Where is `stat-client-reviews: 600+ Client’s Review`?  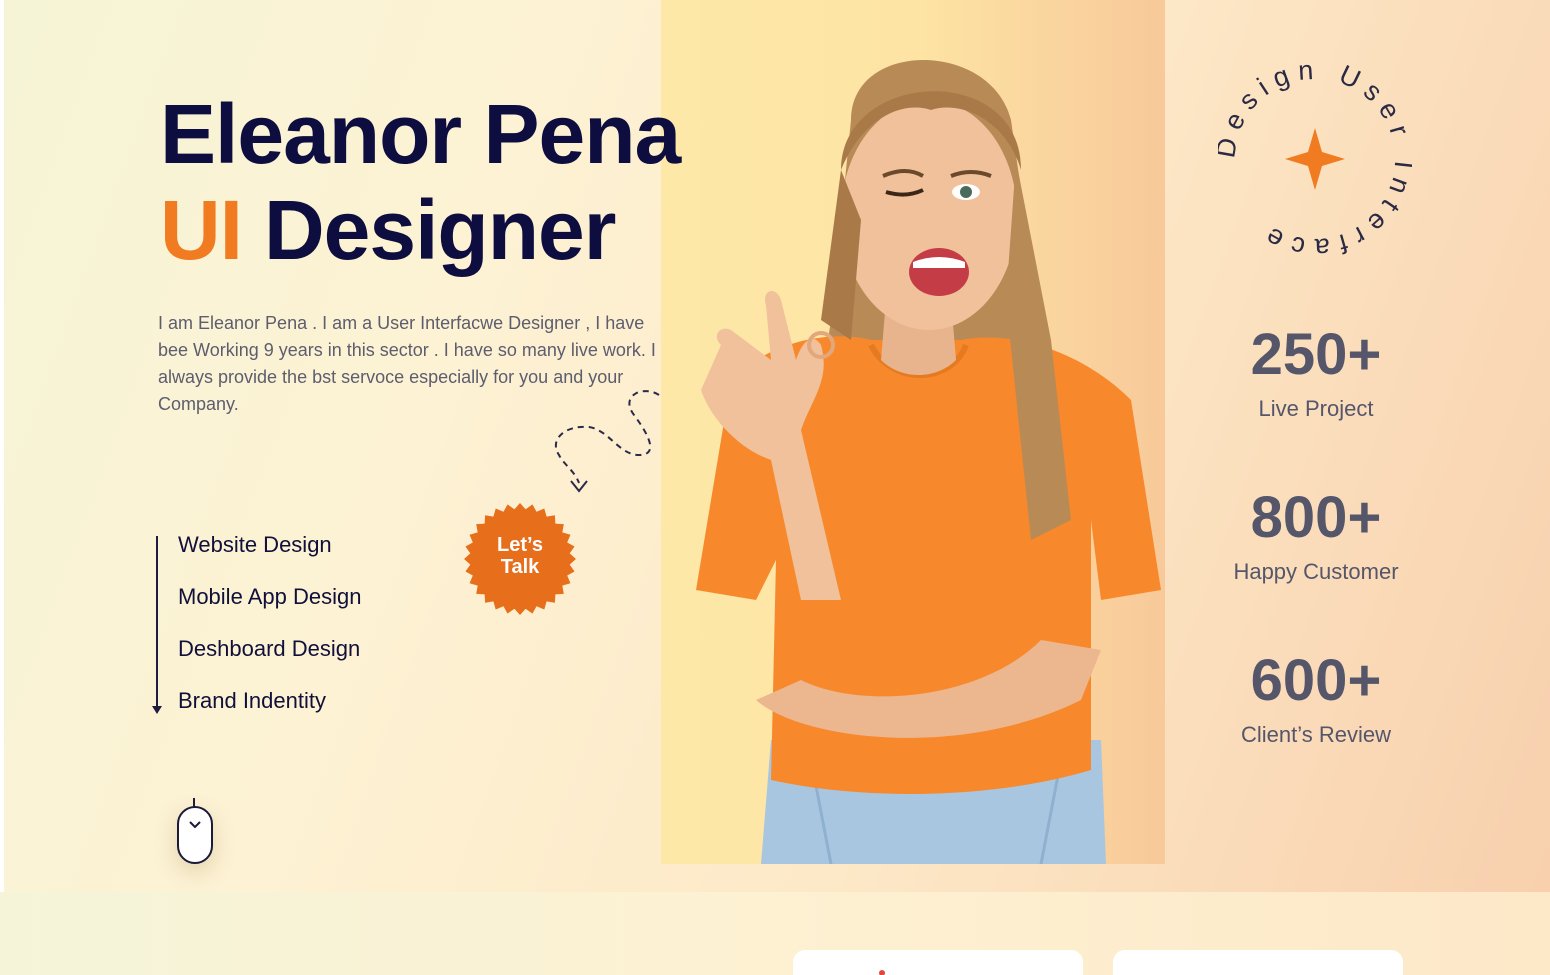 stat-client-reviews: 600+ Client’s Review is located at coordinates (1316, 699).